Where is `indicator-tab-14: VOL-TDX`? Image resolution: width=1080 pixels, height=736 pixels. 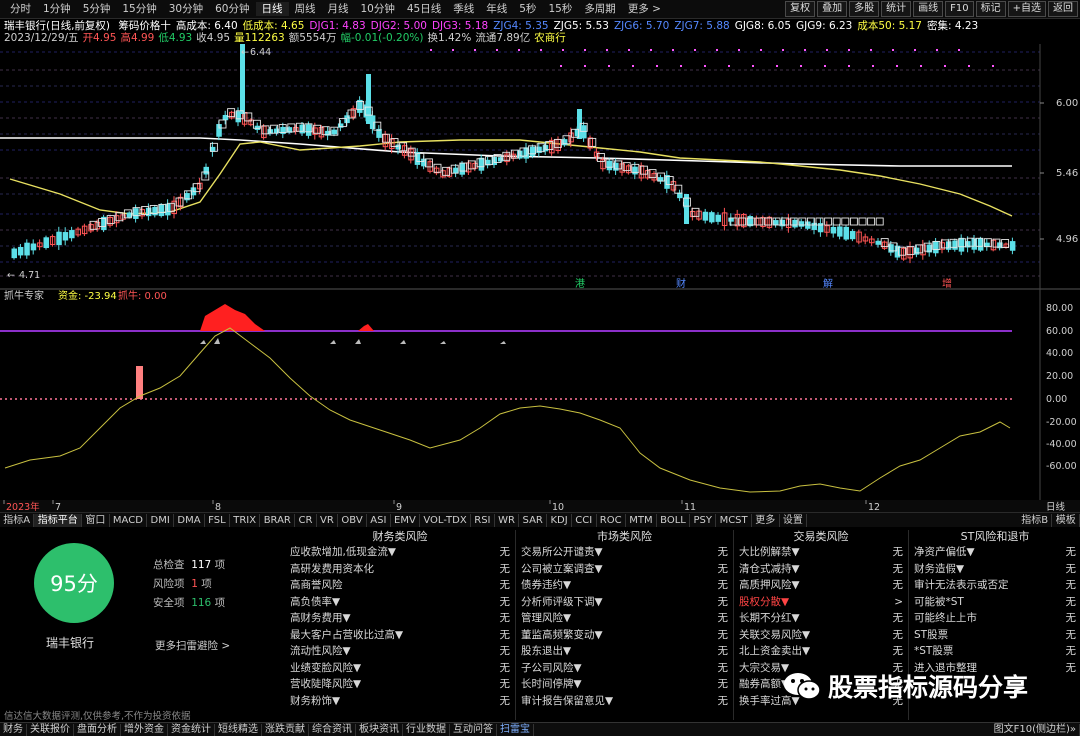 indicator-tab-14: VOL-TDX is located at coordinates (445, 520).